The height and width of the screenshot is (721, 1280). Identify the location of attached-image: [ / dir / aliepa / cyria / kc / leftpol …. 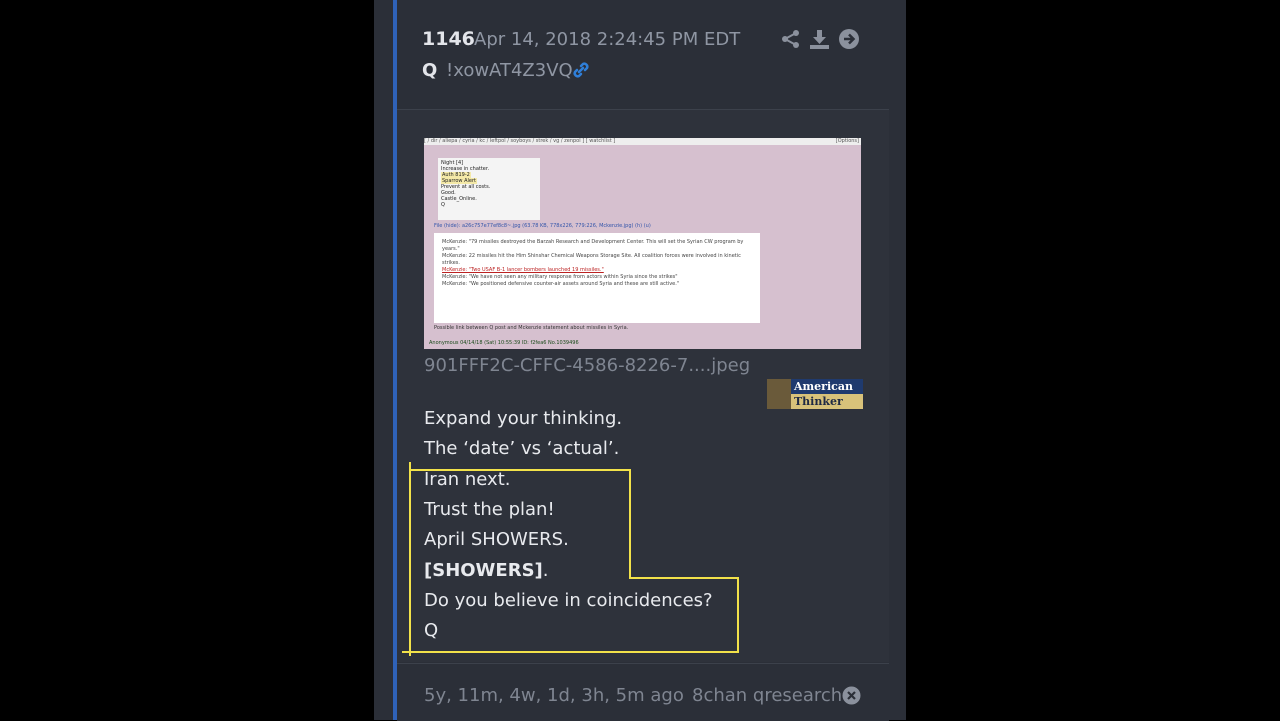
(642, 243).